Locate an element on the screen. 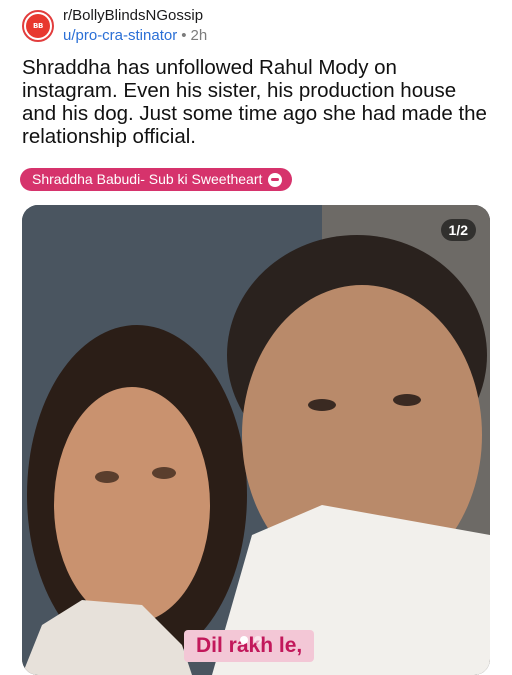  image-counter: 1/2 is located at coordinates (458, 230).